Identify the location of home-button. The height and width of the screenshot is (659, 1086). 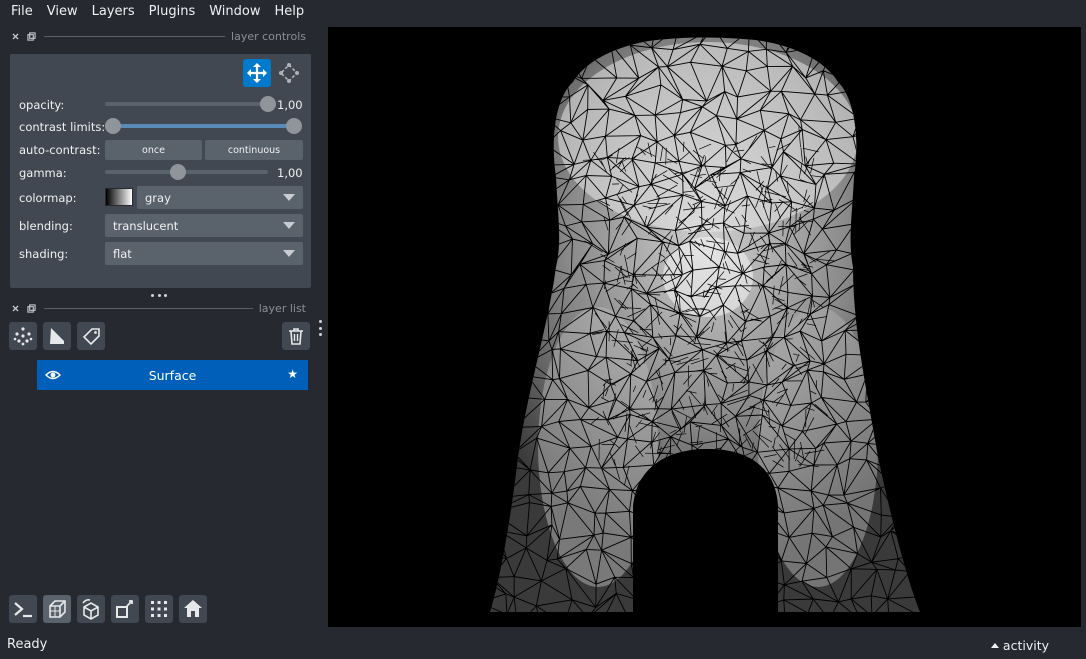
(193, 609).